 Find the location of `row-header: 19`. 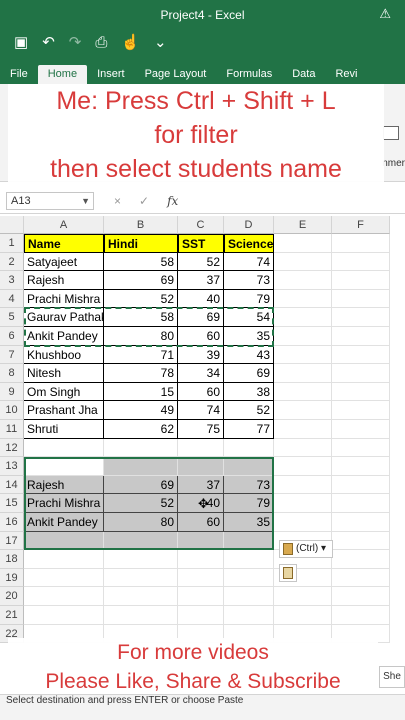

row-header: 19 is located at coordinates (12, 578).